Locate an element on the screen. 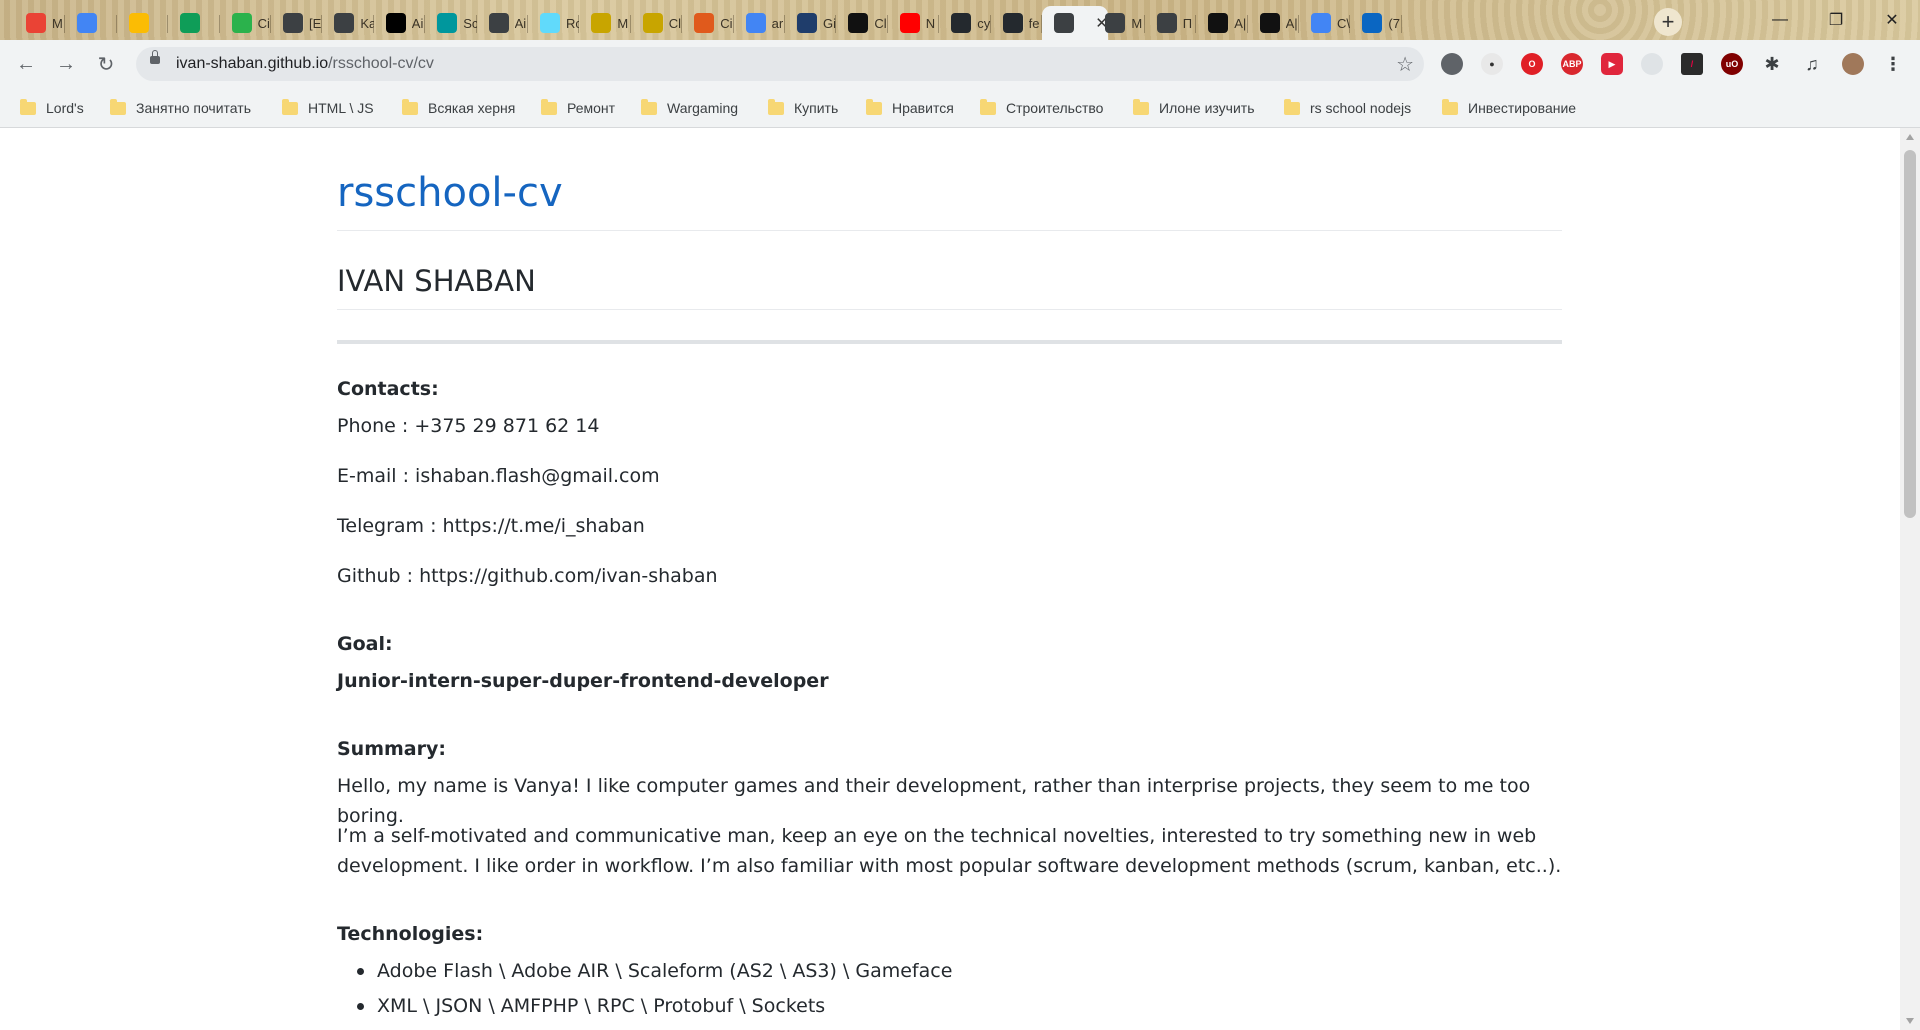 The image size is (1920, 1030). scrollbar-thumb is located at coordinates (1910, 334).